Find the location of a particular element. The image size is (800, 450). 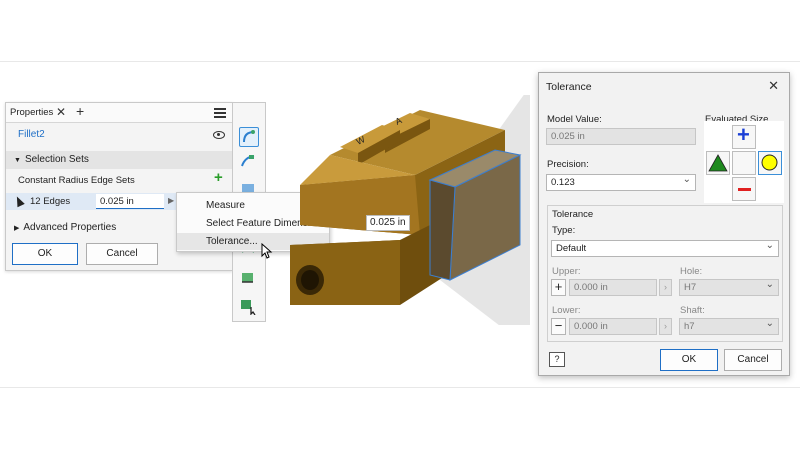

collapse-triangle-icon: ▼ is located at coordinates (17, 160).